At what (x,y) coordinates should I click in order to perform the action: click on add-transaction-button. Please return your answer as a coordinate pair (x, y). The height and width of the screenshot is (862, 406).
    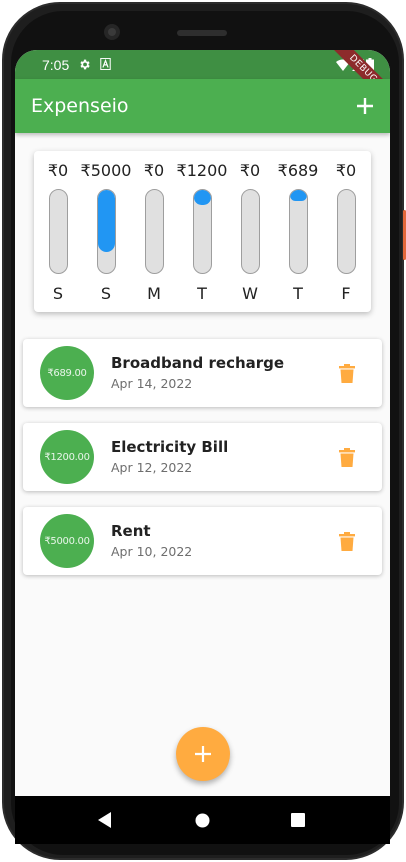
    Looking at the image, I should click on (365, 106).